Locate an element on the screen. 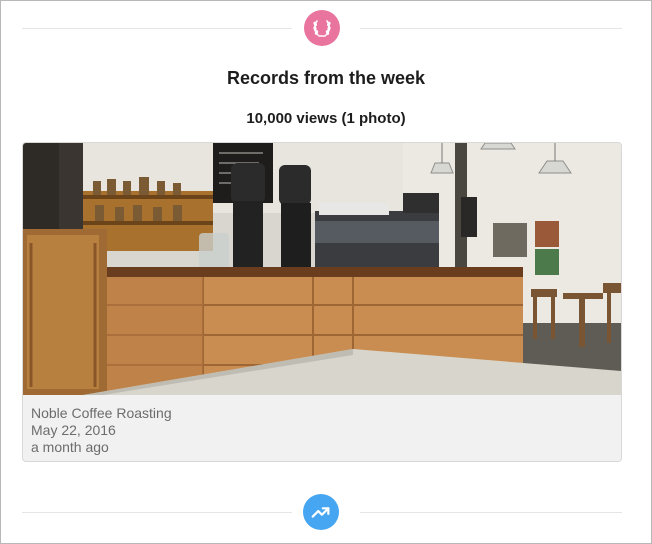  trending-up-icon is located at coordinates (321, 512).